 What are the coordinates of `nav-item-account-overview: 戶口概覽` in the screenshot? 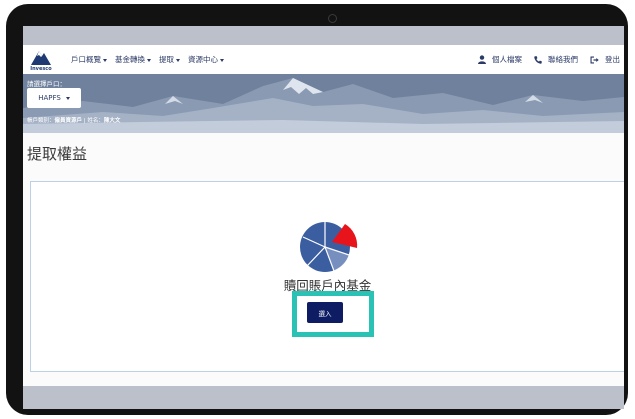 It's located at (89, 59).